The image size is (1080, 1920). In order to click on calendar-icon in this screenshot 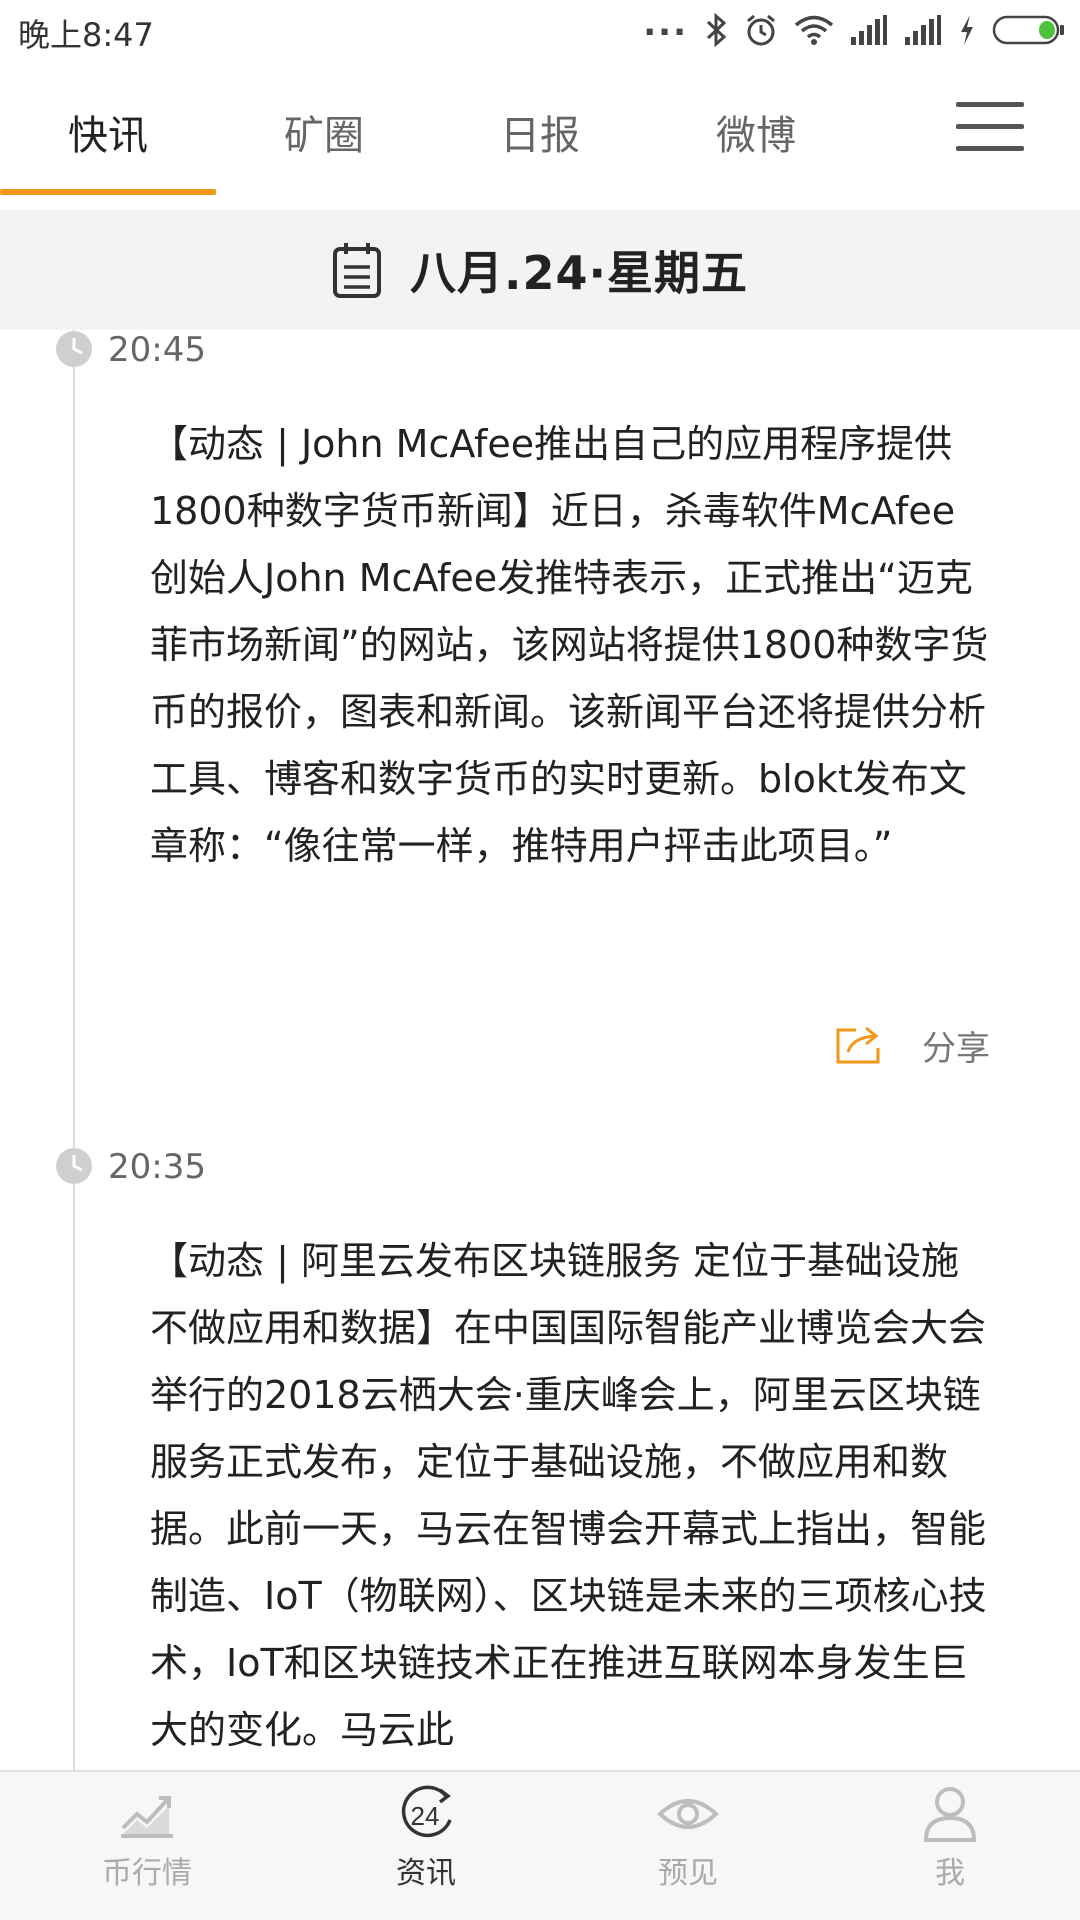, I will do `click(357, 270)`.